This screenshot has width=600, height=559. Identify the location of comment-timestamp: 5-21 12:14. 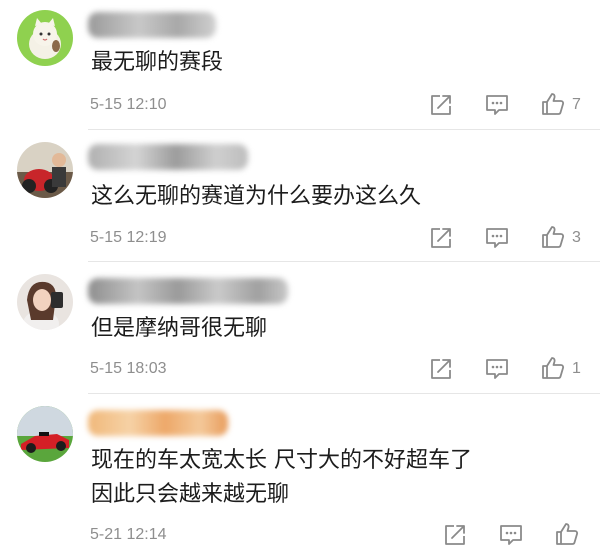
(128, 534).